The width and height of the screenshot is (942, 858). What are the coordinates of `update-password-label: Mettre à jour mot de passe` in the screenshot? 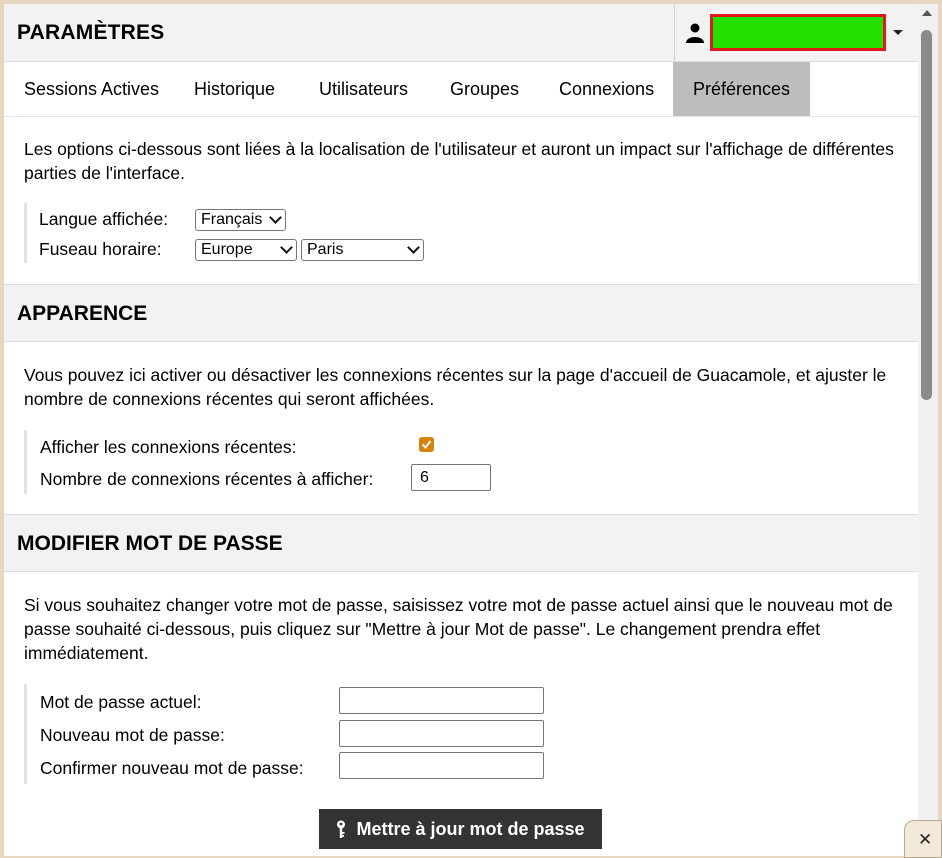 It's located at (470, 829).